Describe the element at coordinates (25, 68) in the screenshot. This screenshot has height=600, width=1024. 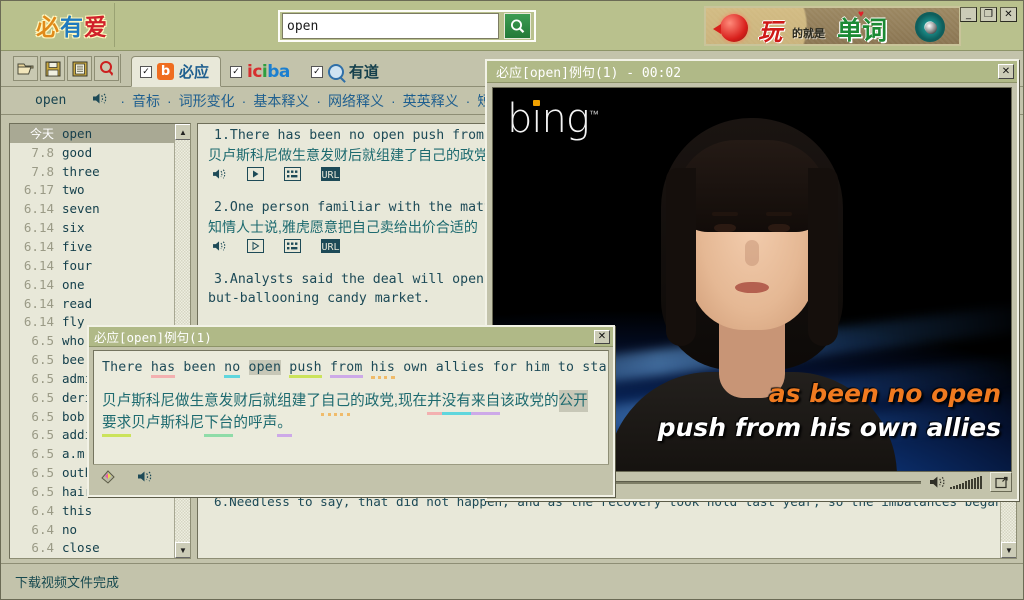
I see `open-file-button` at that location.